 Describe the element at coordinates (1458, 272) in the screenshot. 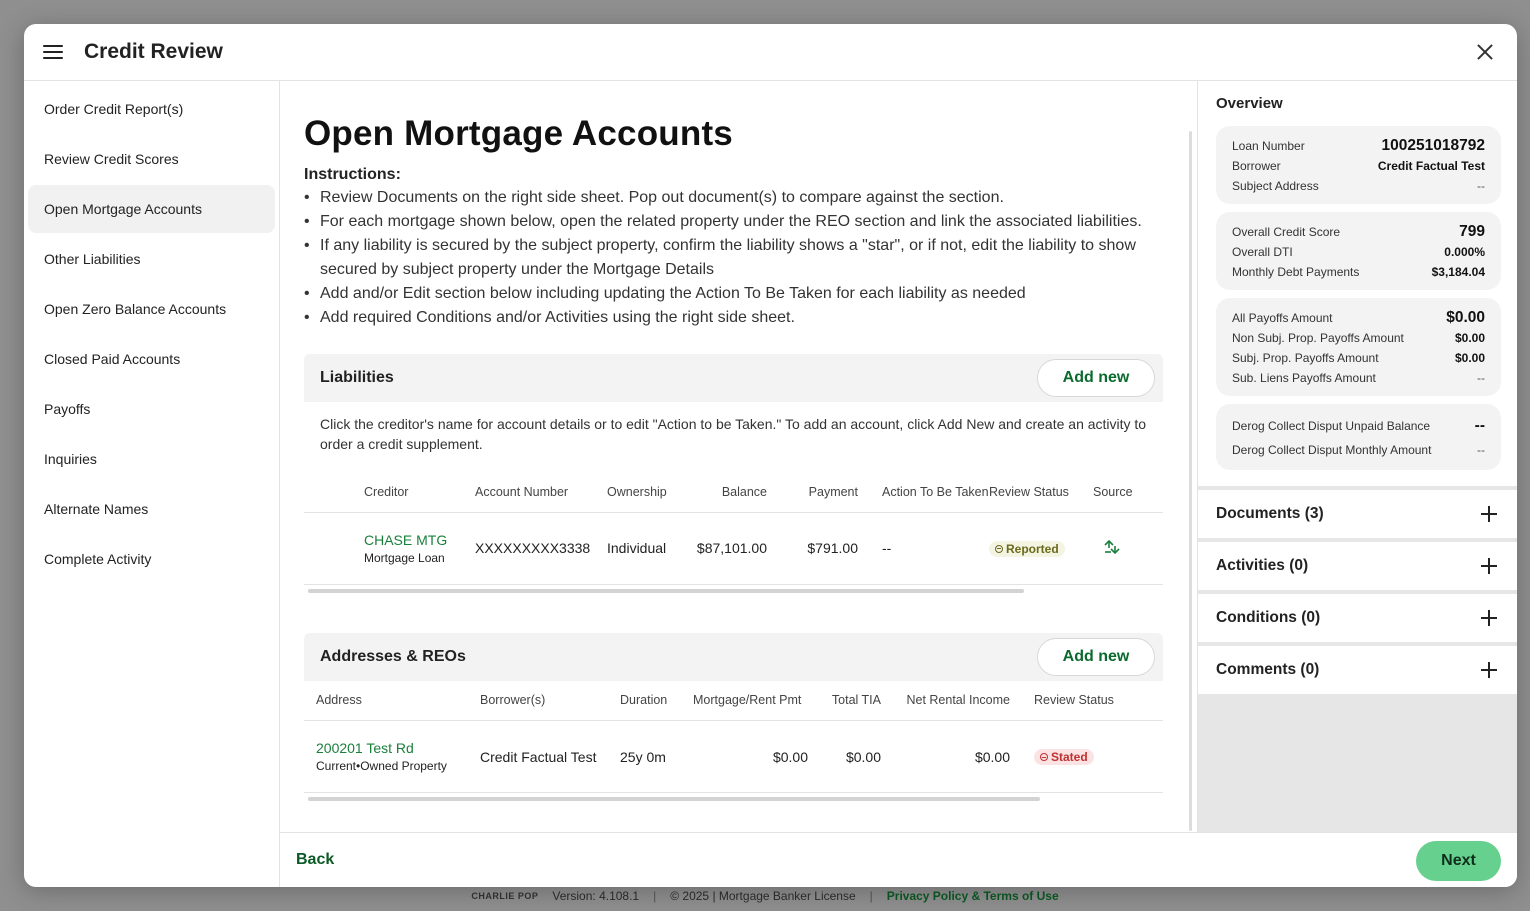

I see `monthly-debt: $3,184.04` at that location.